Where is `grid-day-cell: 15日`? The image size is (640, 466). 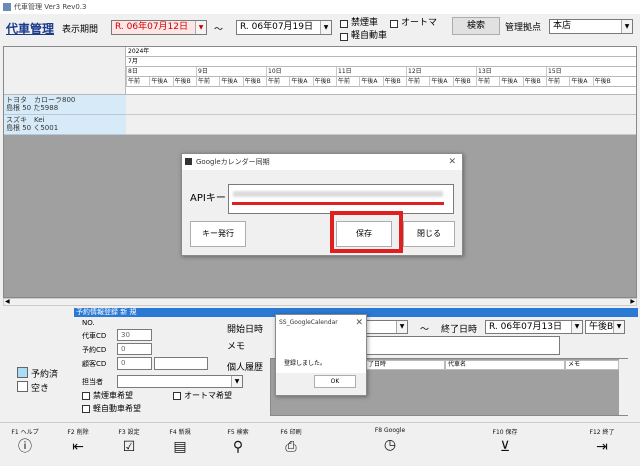
grid-day-cell: 15日 is located at coordinates (581, 72).